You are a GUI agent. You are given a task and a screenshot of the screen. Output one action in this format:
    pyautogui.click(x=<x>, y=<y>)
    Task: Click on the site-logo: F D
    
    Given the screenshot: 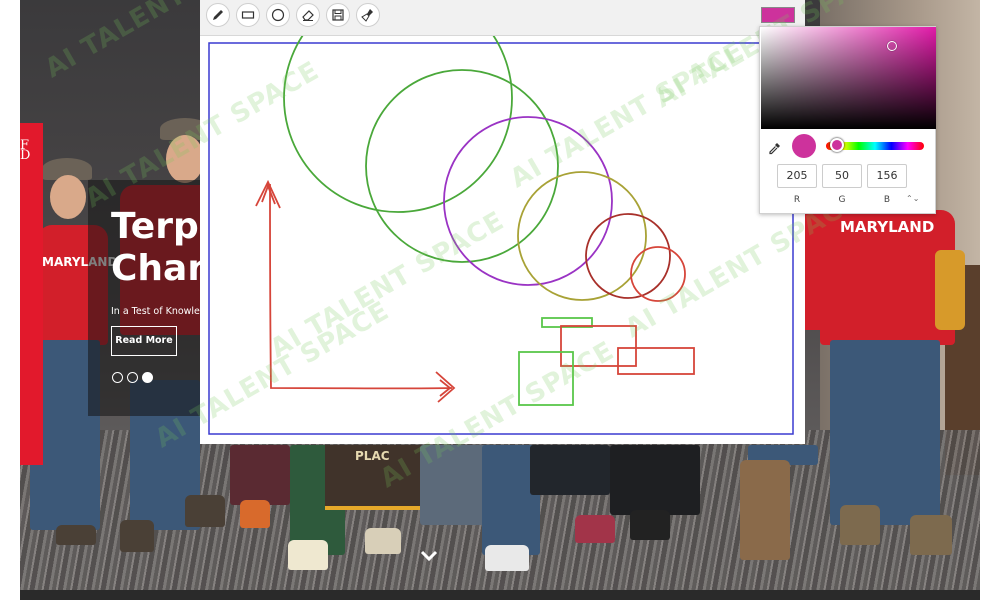 What is the action you would take?
    pyautogui.click(x=25, y=150)
    